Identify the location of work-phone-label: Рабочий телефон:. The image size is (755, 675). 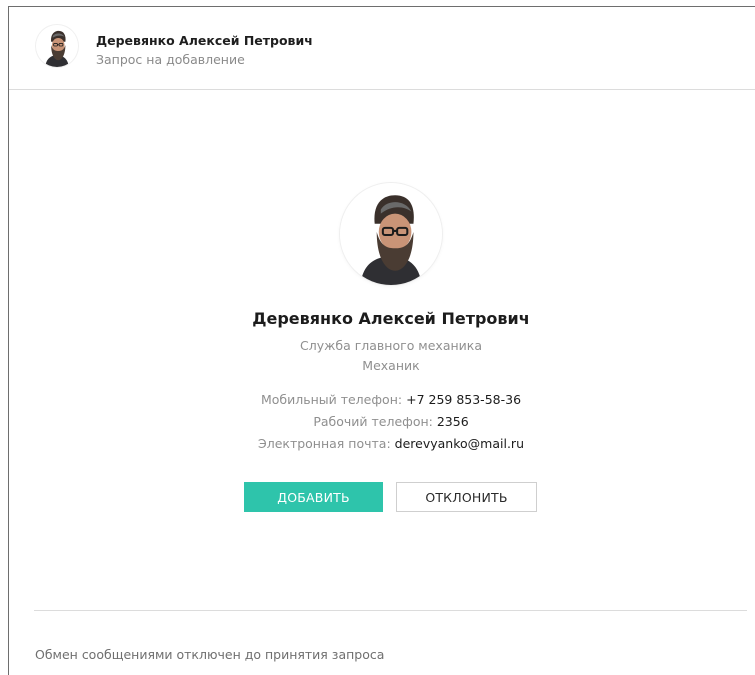
(373, 421).